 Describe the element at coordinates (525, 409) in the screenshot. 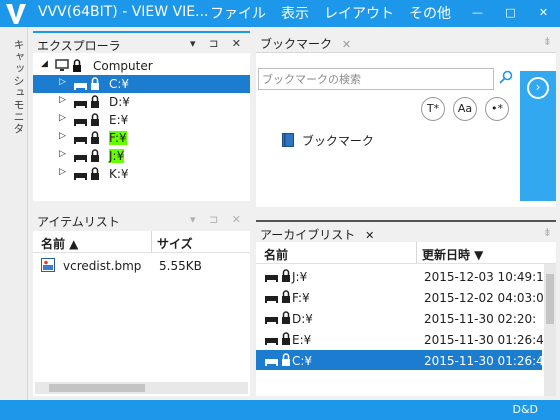

I see `status-text: D&D` at that location.